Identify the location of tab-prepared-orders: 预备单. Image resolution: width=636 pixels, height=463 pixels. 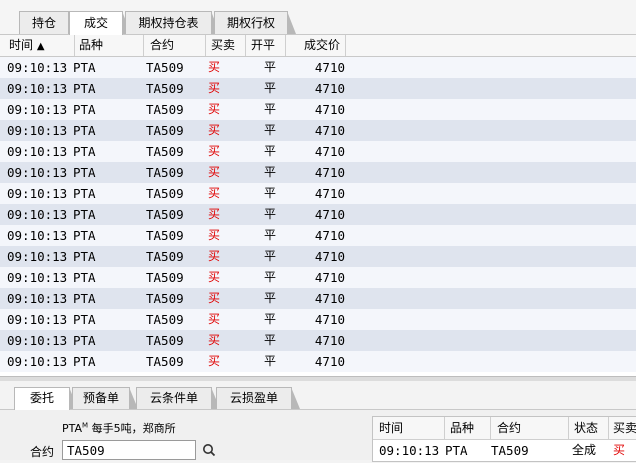
(105, 398).